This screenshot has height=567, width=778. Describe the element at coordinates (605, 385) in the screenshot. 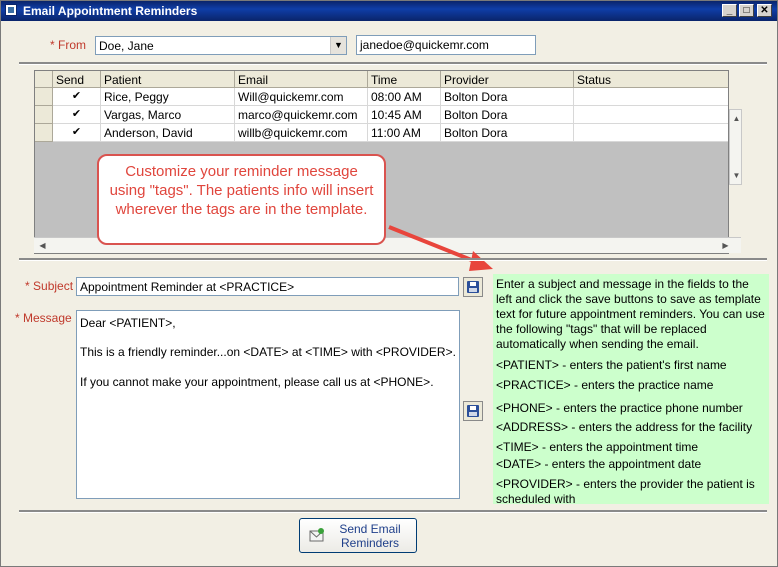

I see `help-tag: <PRACTICE> - enters the practice name` at that location.